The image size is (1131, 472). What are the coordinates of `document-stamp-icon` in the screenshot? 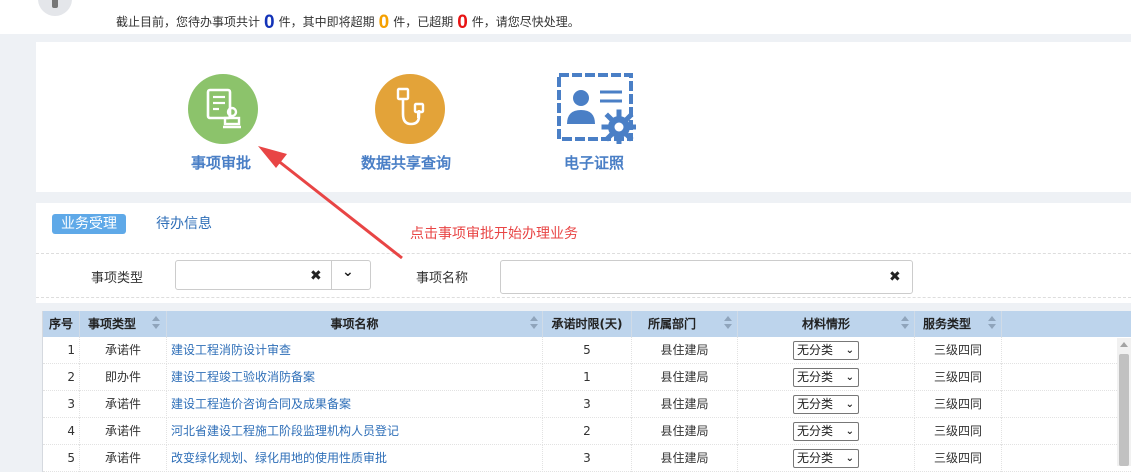 It's located at (223, 109).